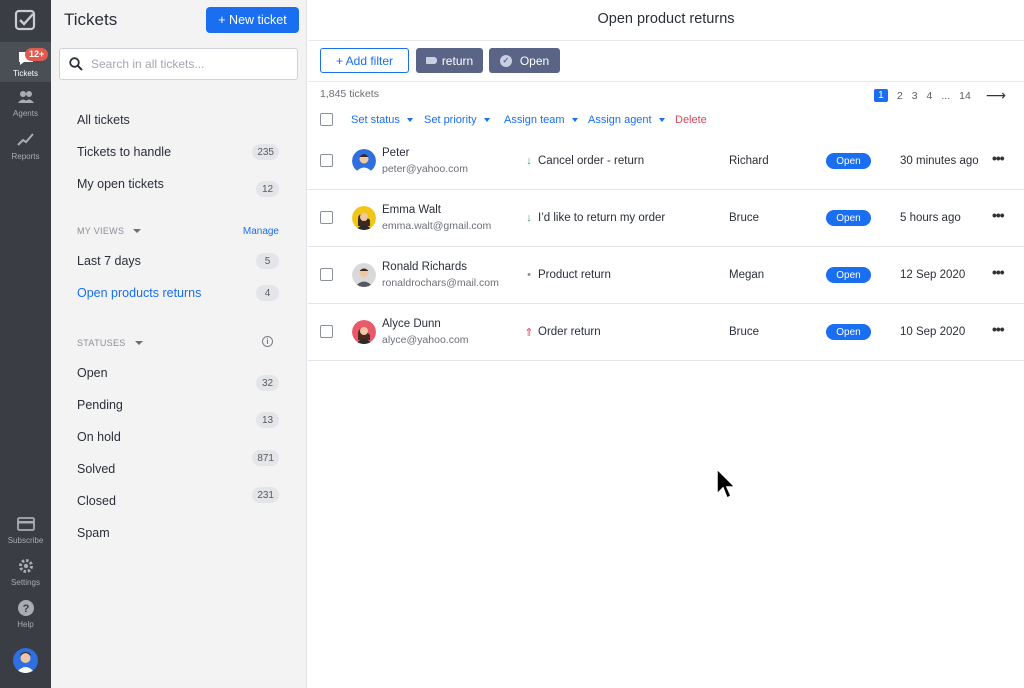 The width and height of the screenshot is (1024, 688). I want to click on nav-my-open-tickets: My open tickets, so click(120, 184).